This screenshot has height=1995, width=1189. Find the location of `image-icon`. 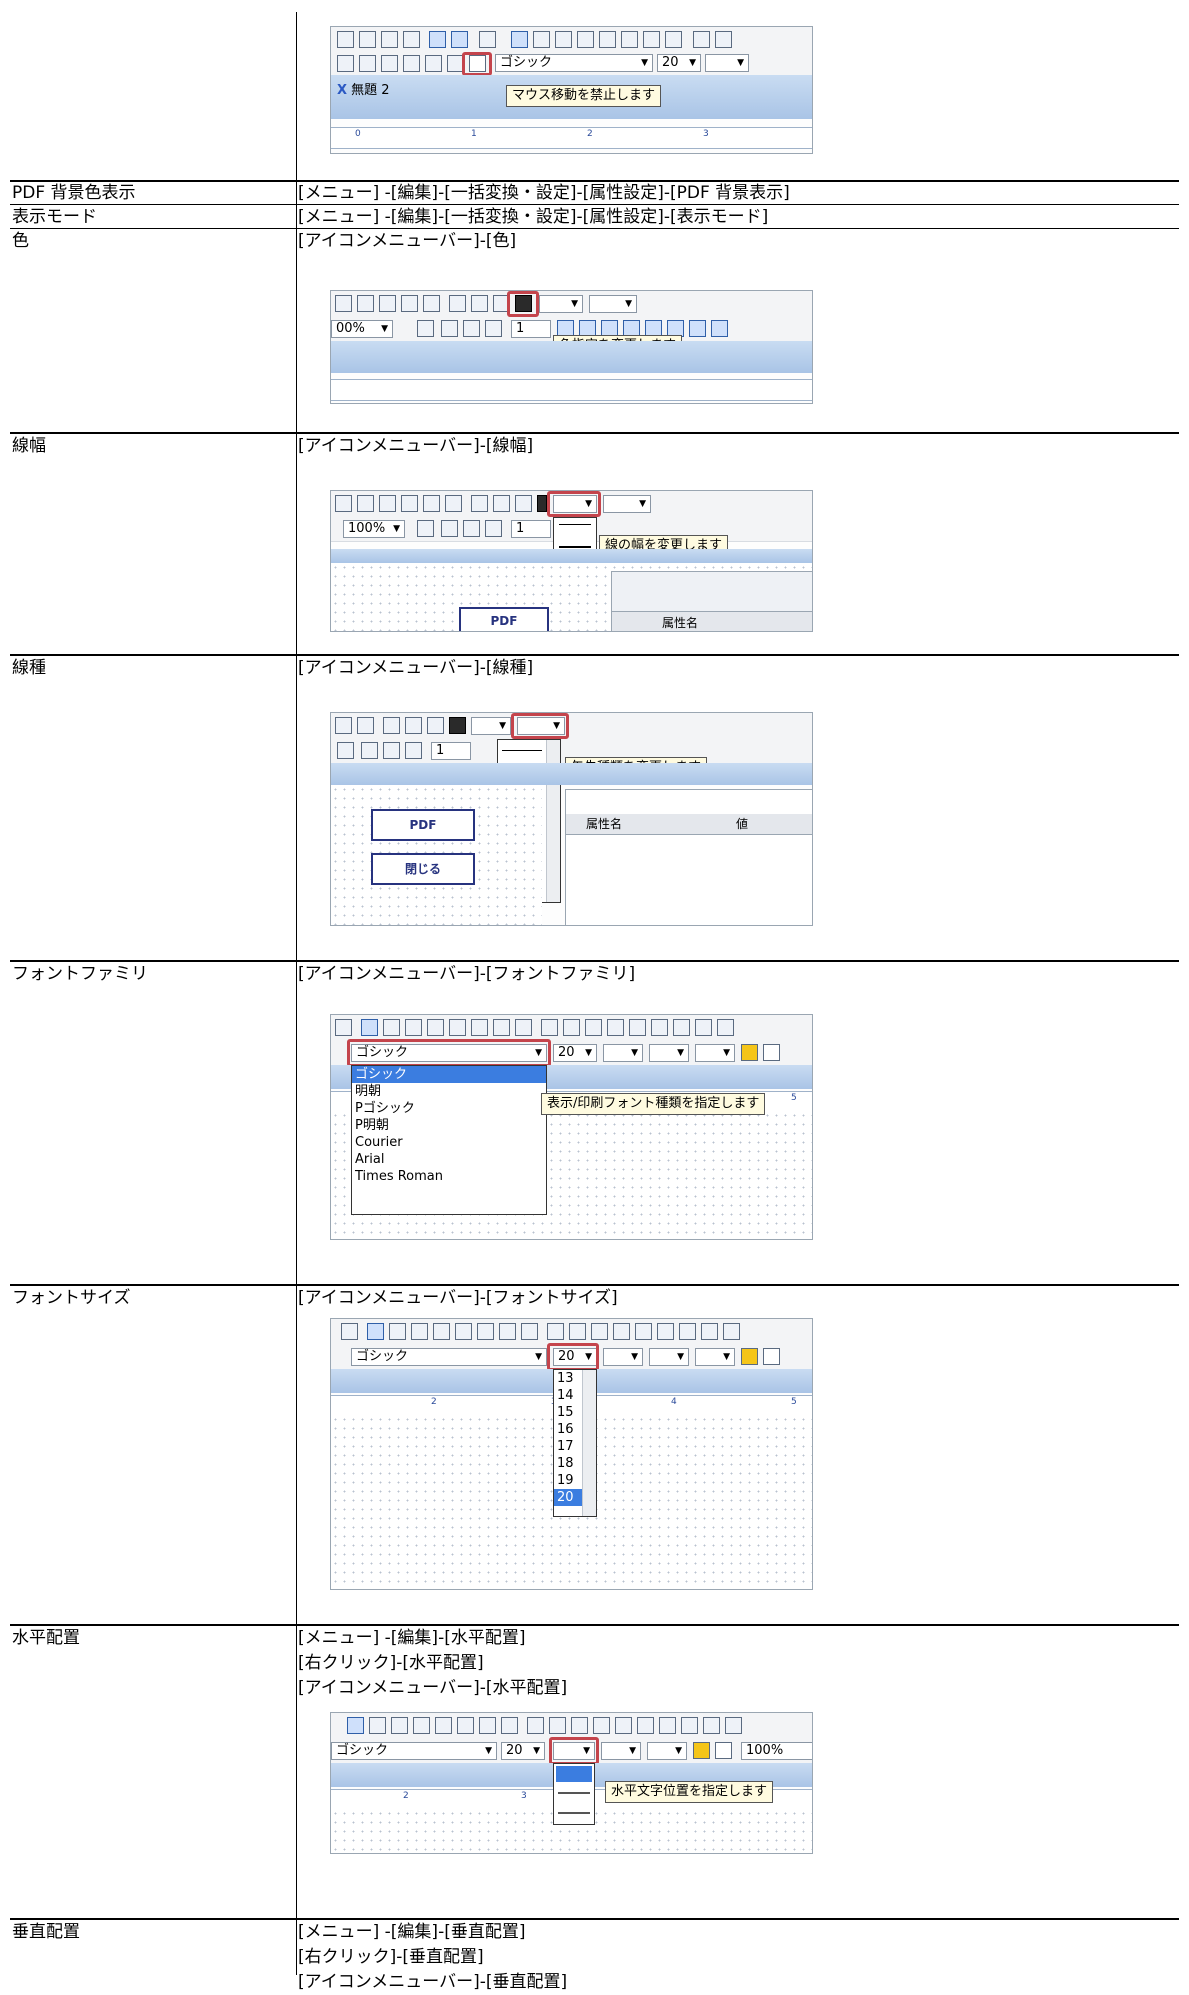

image-icon is located at coordinates (435, 725).